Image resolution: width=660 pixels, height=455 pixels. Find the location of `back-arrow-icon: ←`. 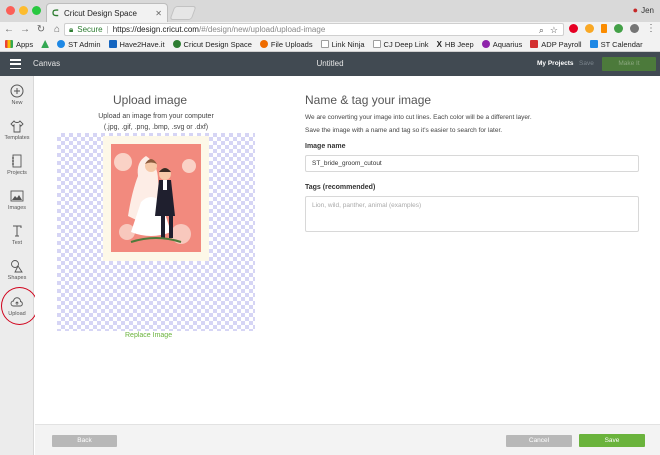

back-arrow-icon: ← is located at coordinates (9, 29).